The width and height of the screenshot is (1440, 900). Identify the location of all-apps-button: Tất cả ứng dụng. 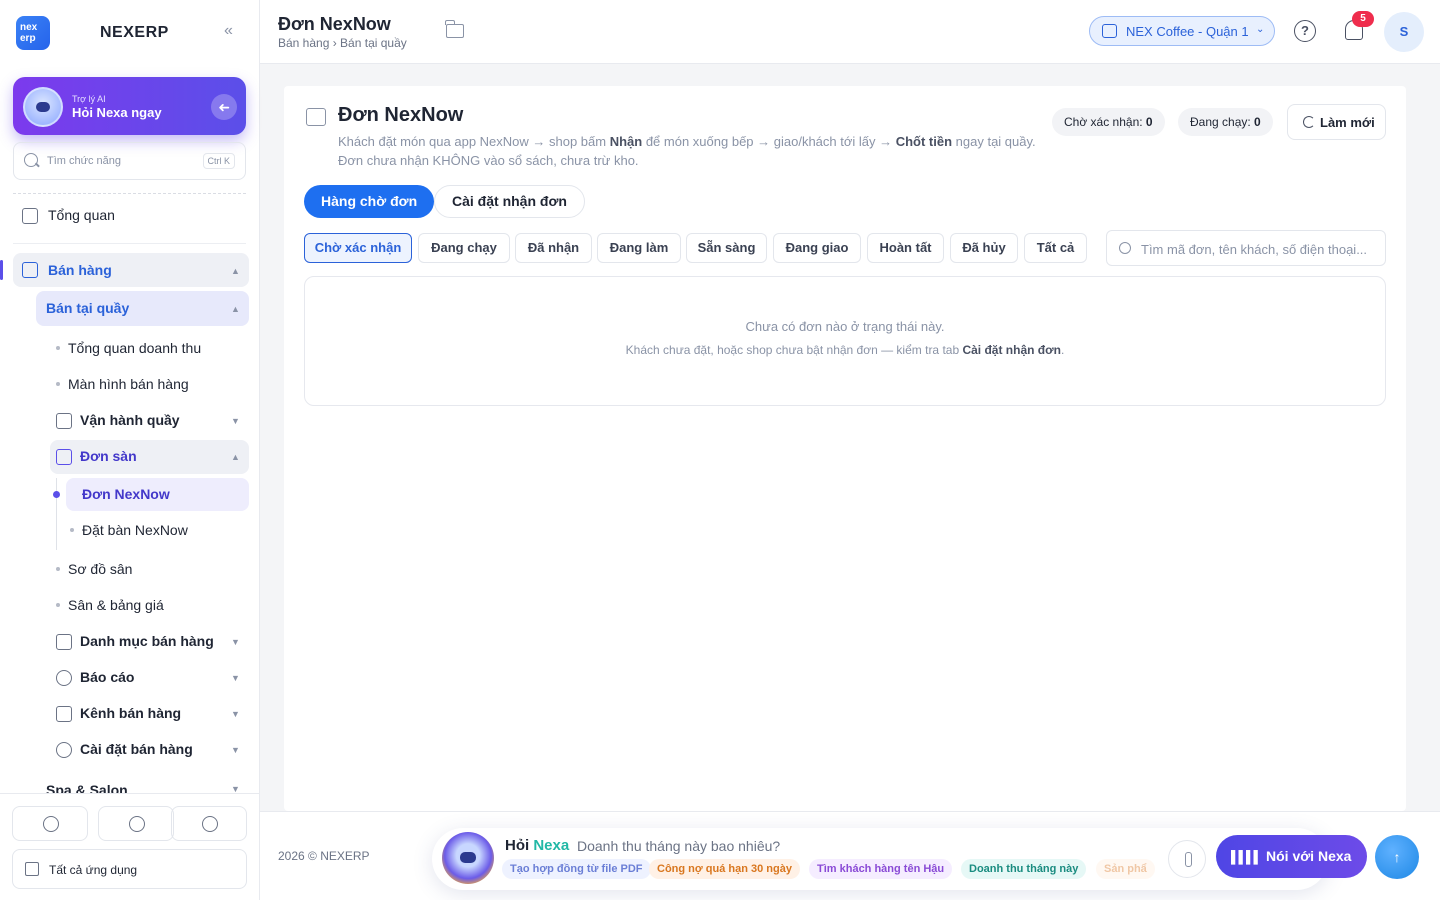
(129, 869).